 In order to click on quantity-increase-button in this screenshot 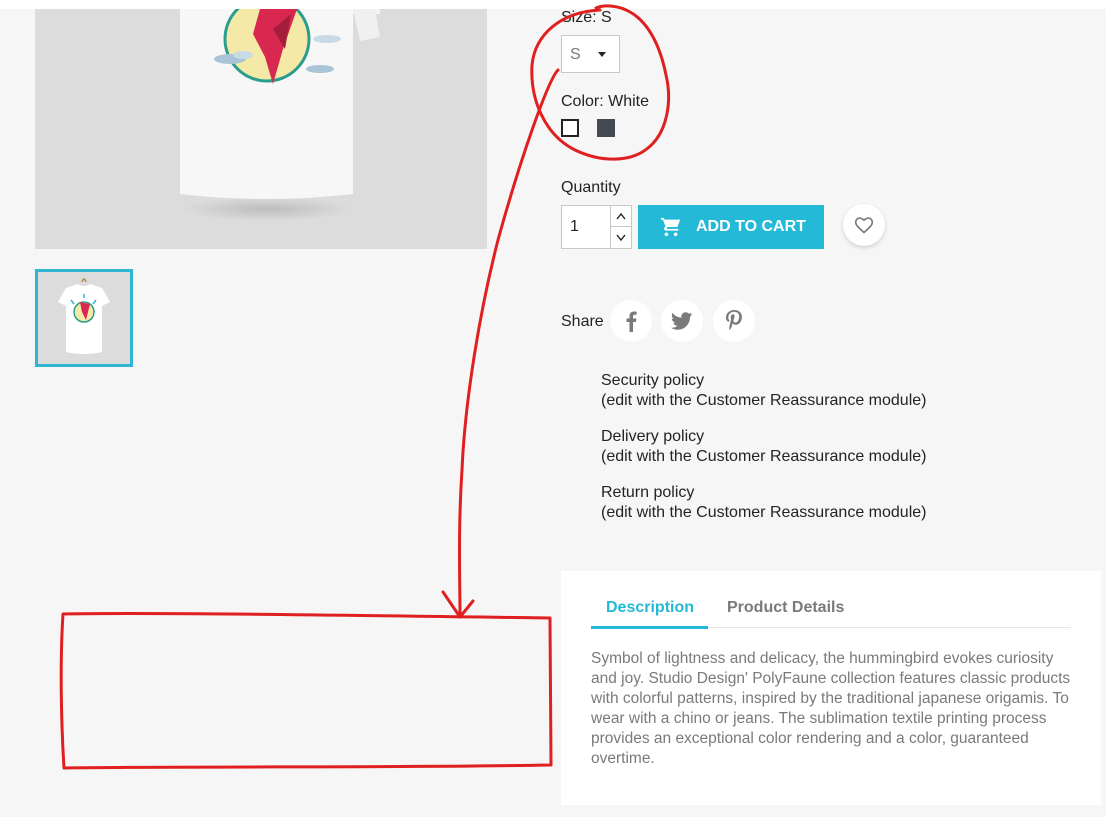, I will do `click(620, 216)`.